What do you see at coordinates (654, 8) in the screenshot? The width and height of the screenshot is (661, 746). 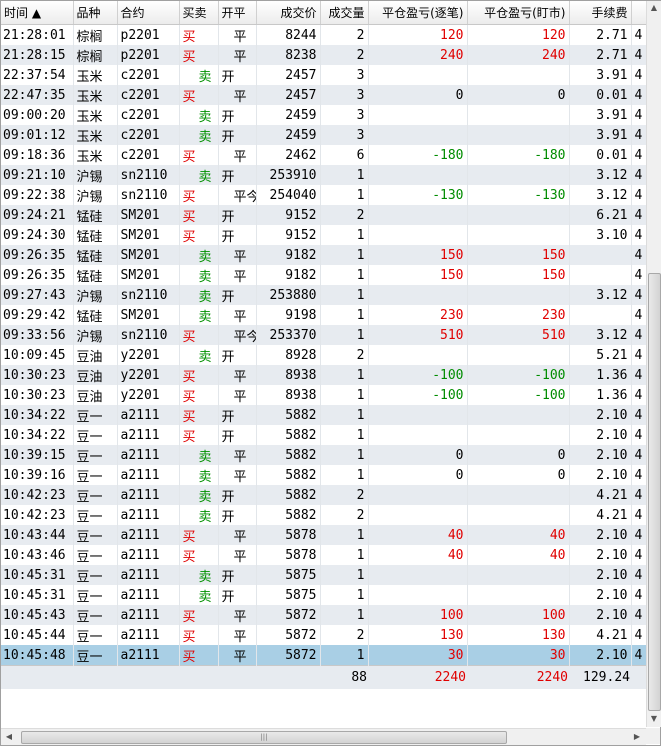 I see `scroll-up-icon: ▲` at bounding box center [654, 8].